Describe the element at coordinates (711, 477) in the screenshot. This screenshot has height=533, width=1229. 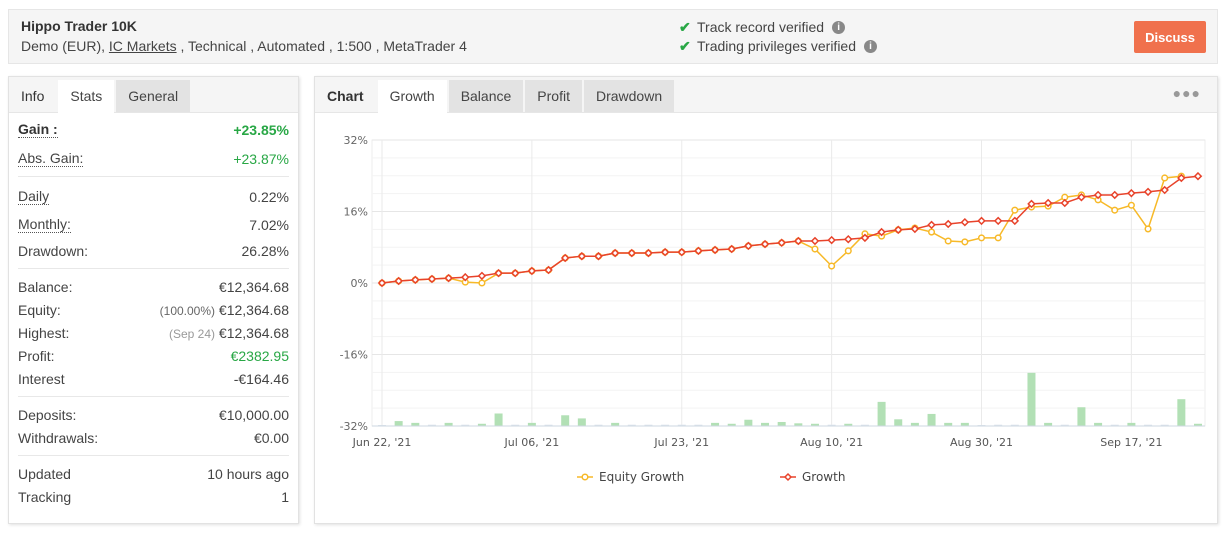
I see `chart-legend: Equity Growth Growth` at that location.